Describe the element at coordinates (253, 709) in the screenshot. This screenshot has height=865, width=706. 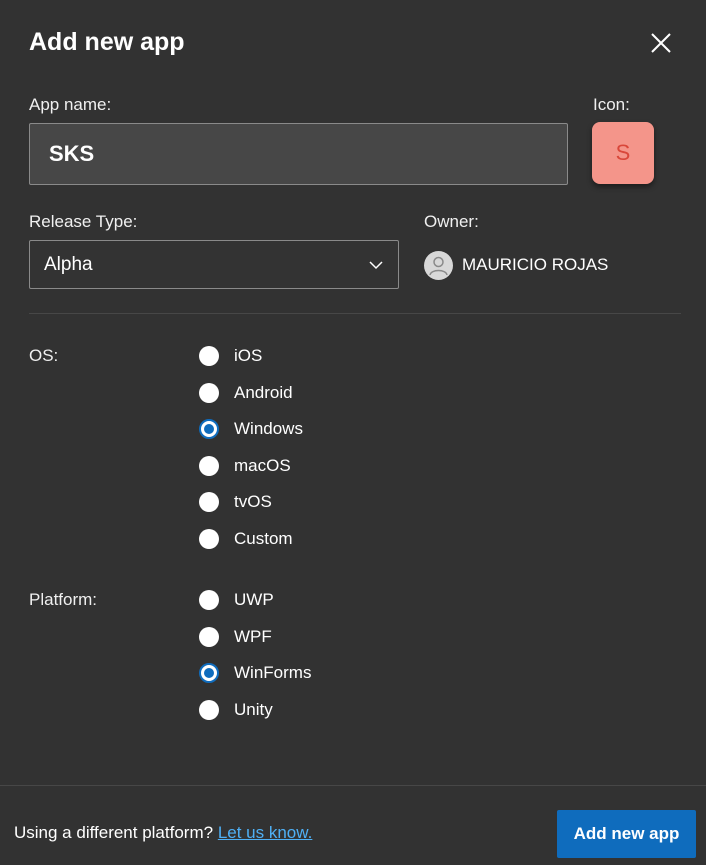
I see `radio-label: Unity` at that location.